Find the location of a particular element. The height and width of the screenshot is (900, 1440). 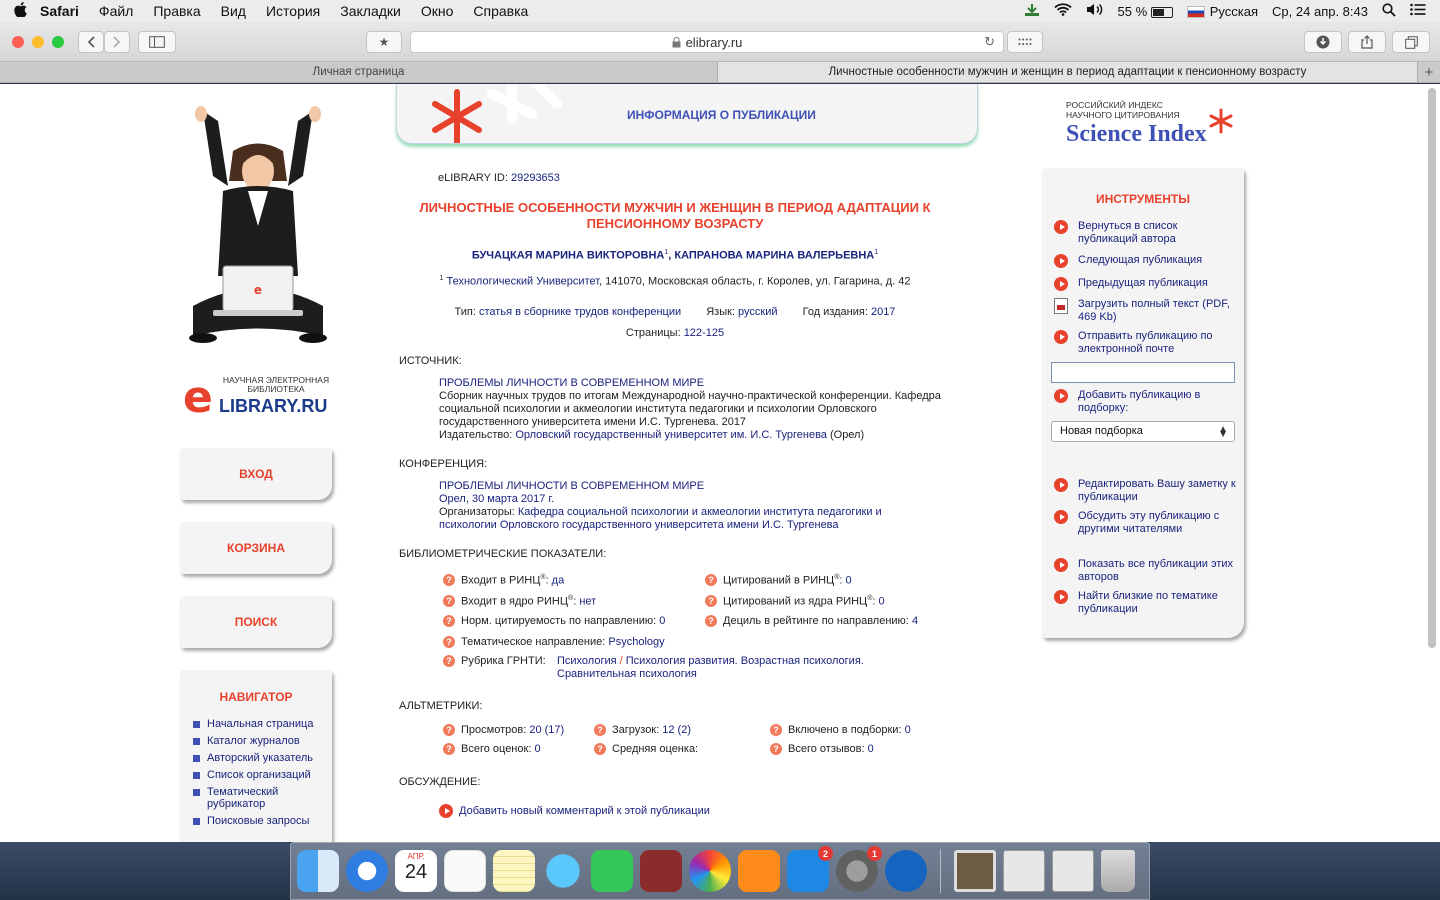

menu-app-name: Safari is located at coordinates (59, 11).